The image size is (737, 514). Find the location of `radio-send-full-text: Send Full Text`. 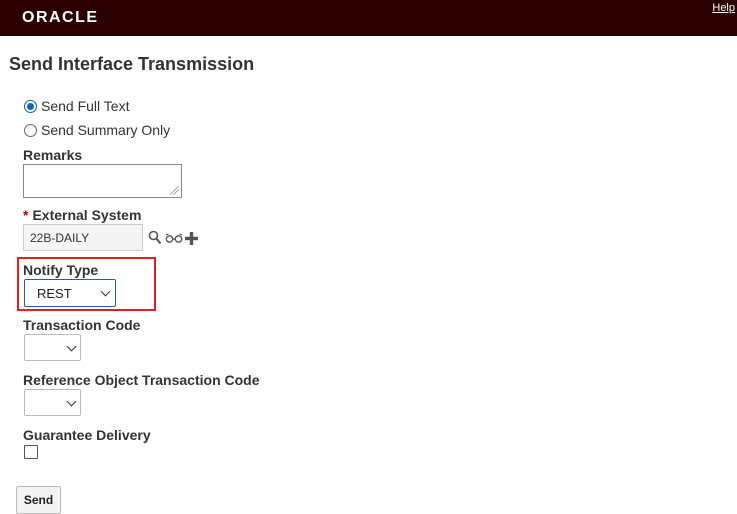

radio-send-full-text: Send Full Text is located at coordinates (76, 106).